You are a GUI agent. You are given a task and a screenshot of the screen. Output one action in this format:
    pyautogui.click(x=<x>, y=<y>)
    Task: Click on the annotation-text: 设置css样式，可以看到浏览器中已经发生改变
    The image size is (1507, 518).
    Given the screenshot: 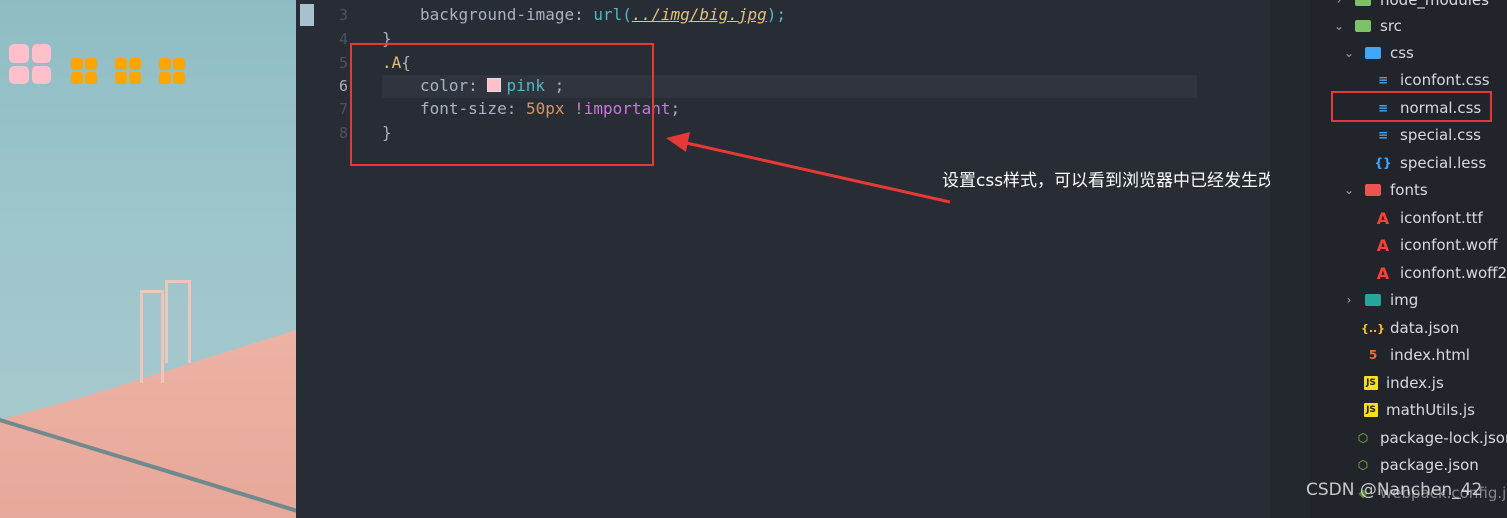 What is the action you would take?
    pyautogui.click(x=1117, y=181)
    